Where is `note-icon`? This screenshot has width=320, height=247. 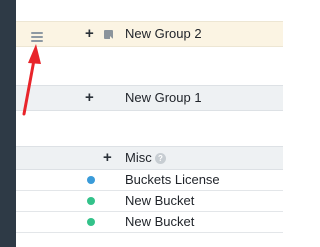 note-icon is located at coordinates (108, 34).